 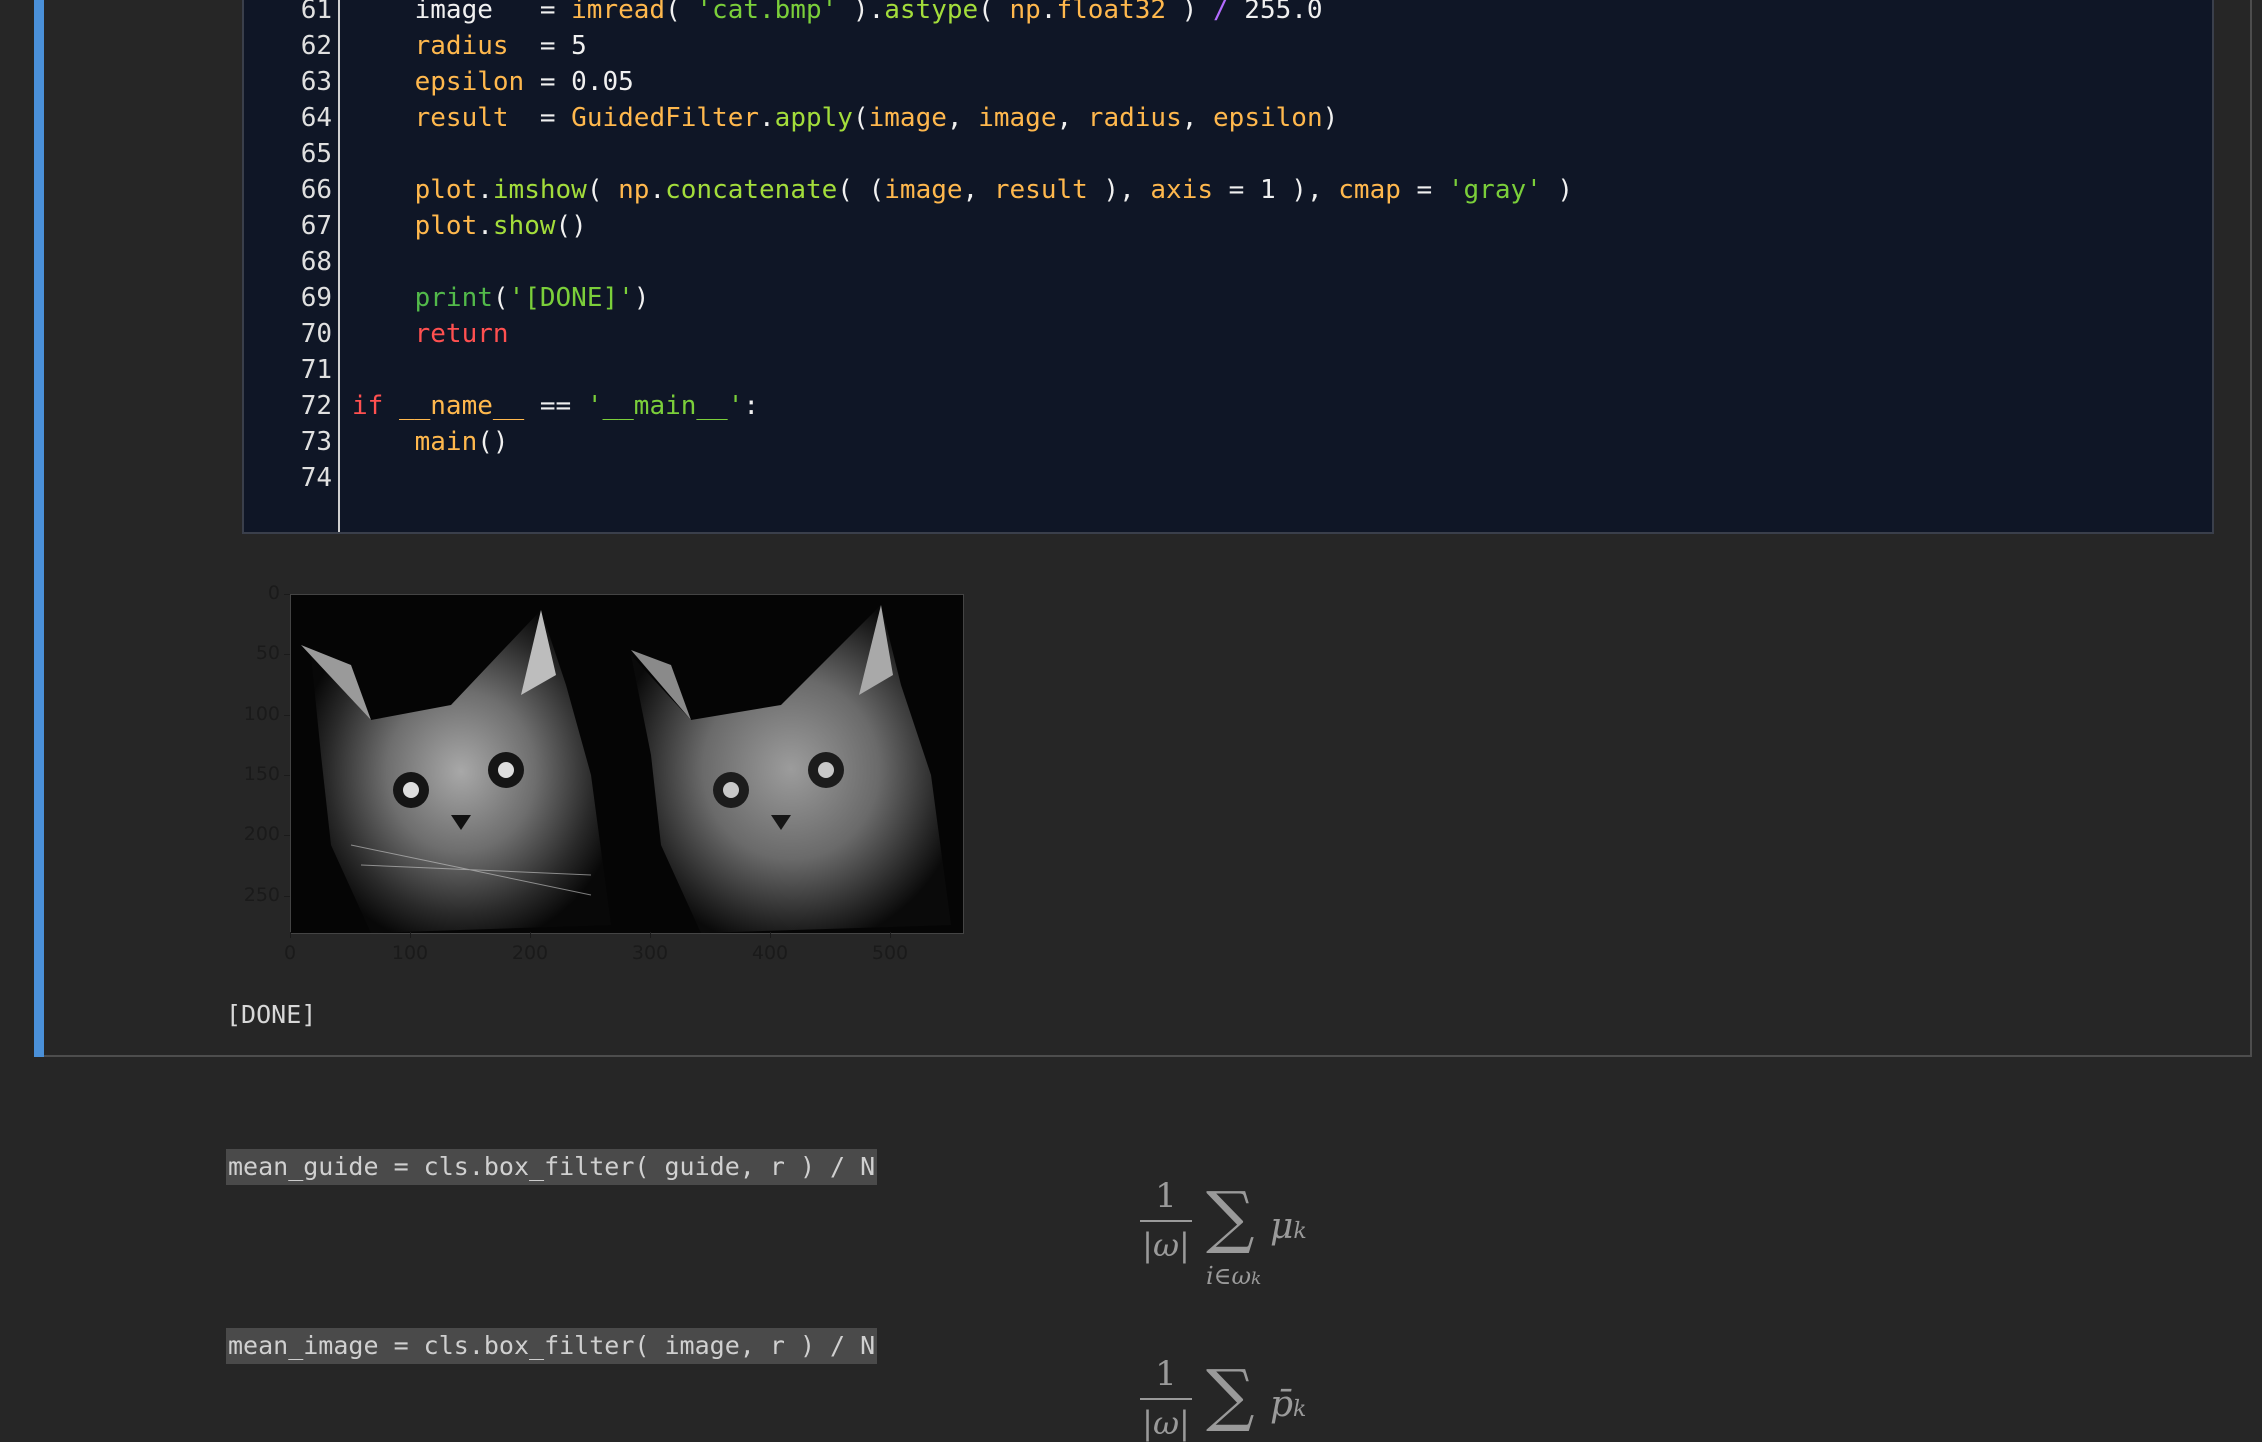 I want to click on kitten-filtered, so click(x=791, y=769).